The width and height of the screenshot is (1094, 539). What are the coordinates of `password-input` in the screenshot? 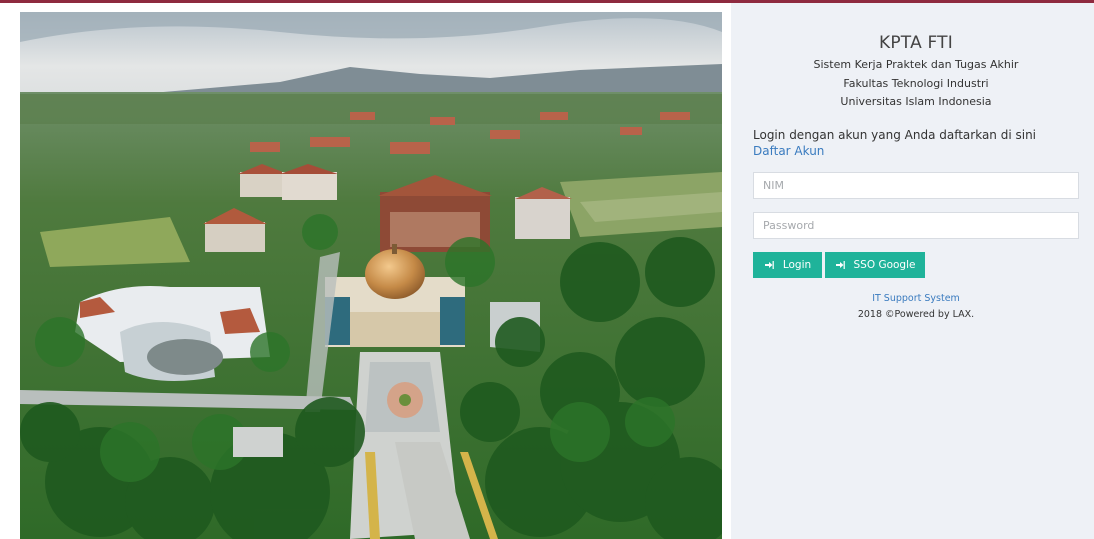 It's located at (916, 225).